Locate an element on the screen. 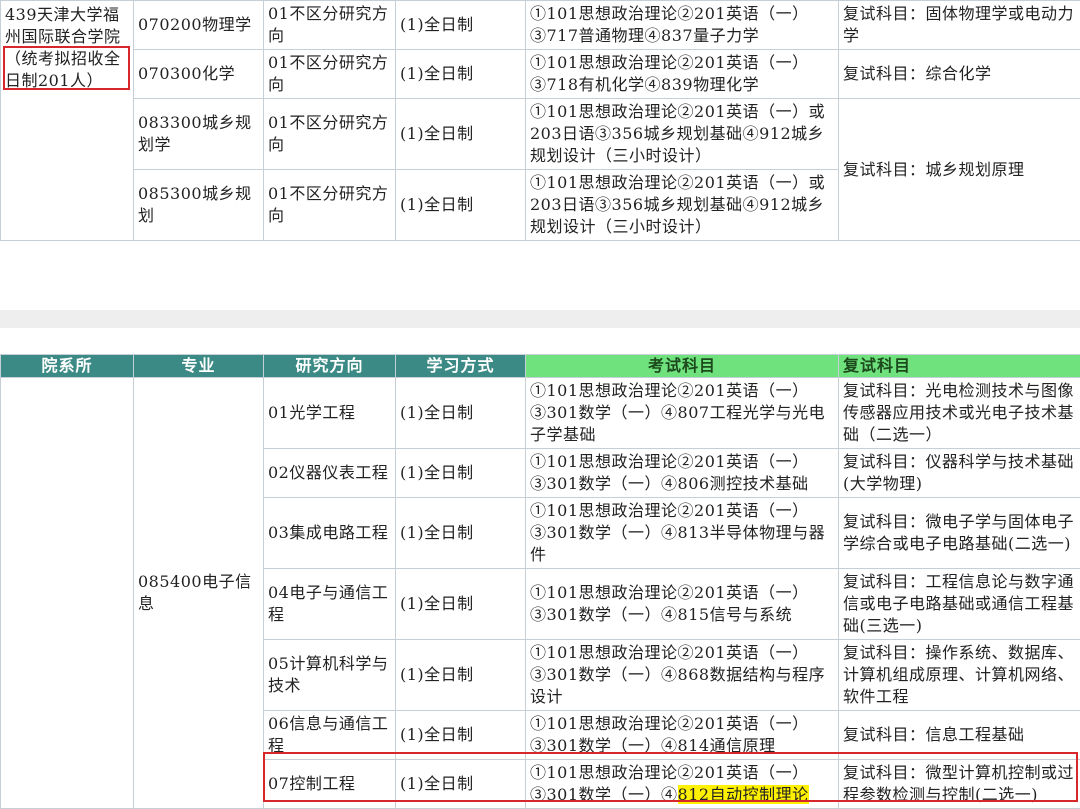 The height and width of the screenshot is (809, 1080). header-direction: 研究方向 is located at coordinates (330, 366).